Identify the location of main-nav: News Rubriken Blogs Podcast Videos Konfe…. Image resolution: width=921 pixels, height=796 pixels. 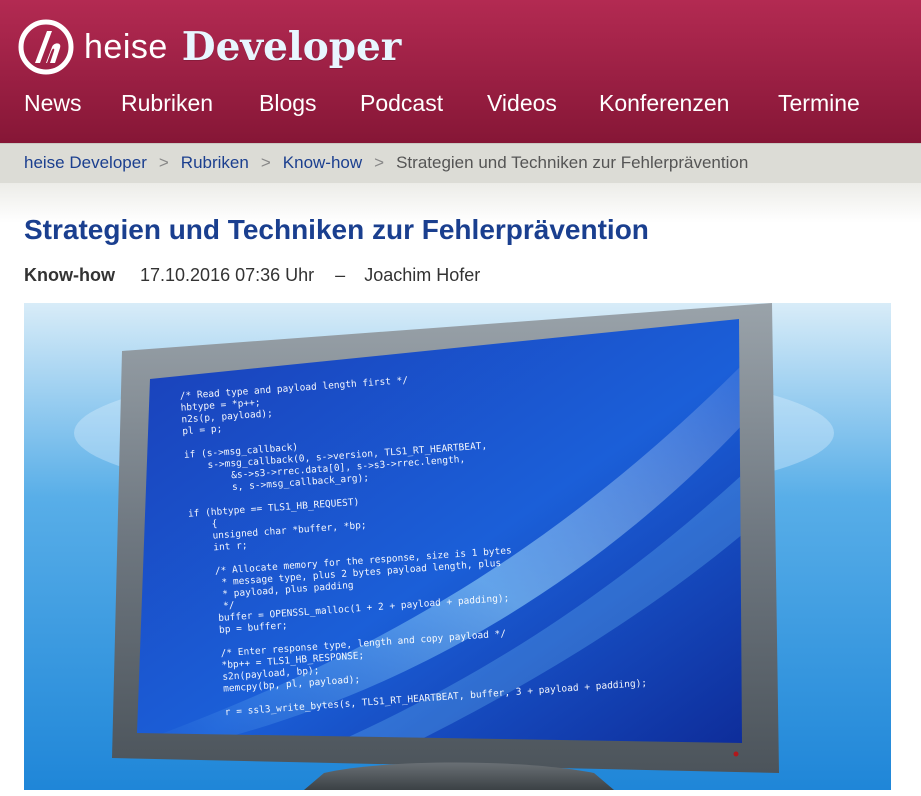
(460, 110).